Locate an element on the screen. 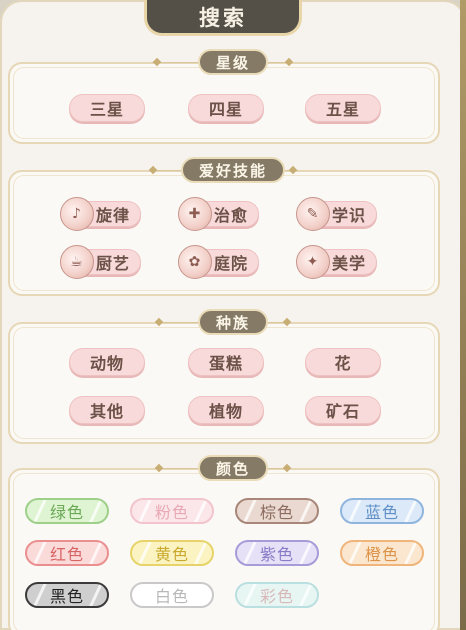 This screenshot has width=466, height=630. book-icon: ✎ is located at coordinates (313, 214).